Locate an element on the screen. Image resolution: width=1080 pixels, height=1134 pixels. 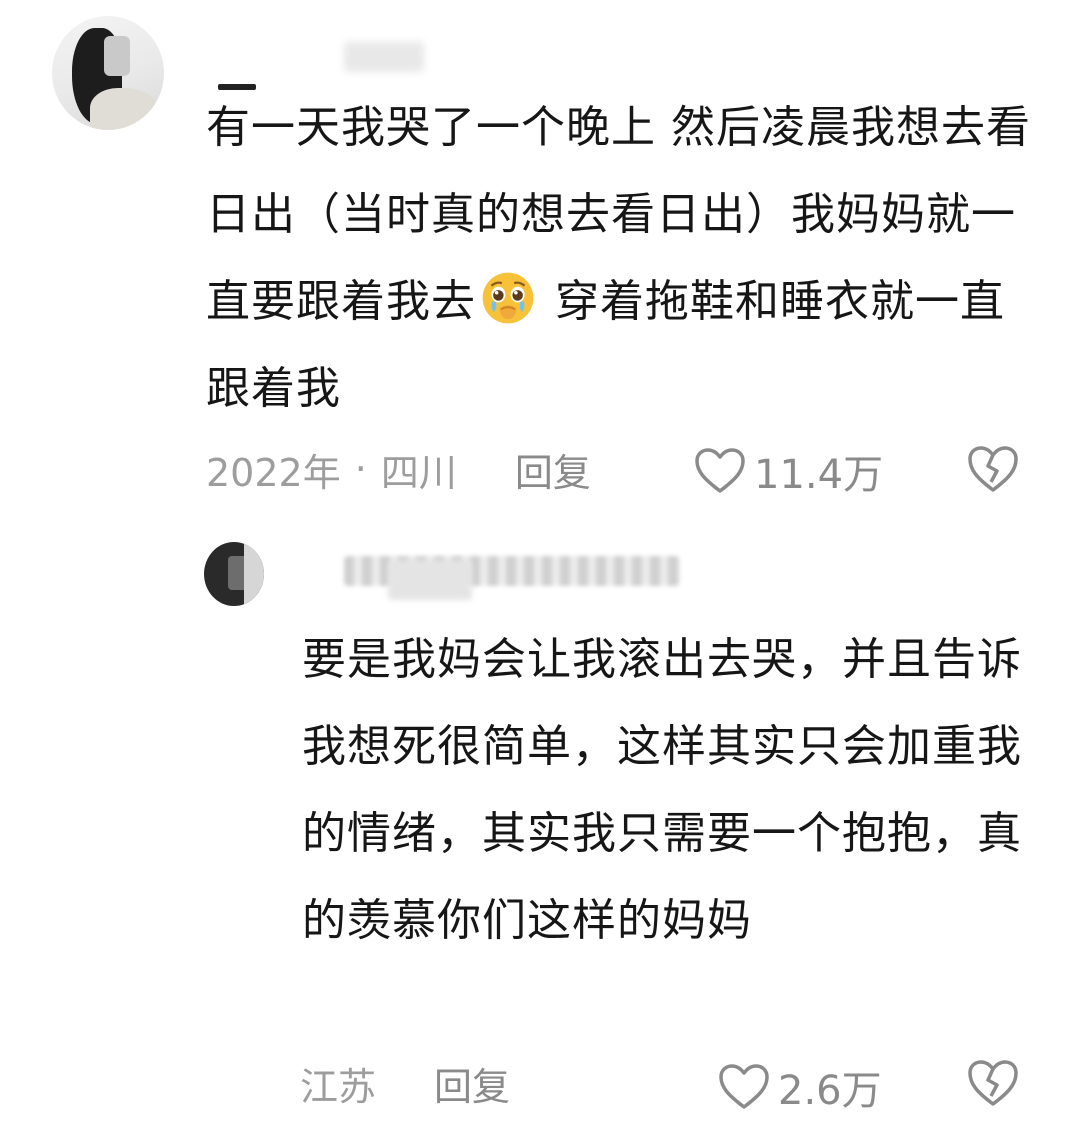
comment-like-button: 11.4万 is located at coordinates (788, 471).